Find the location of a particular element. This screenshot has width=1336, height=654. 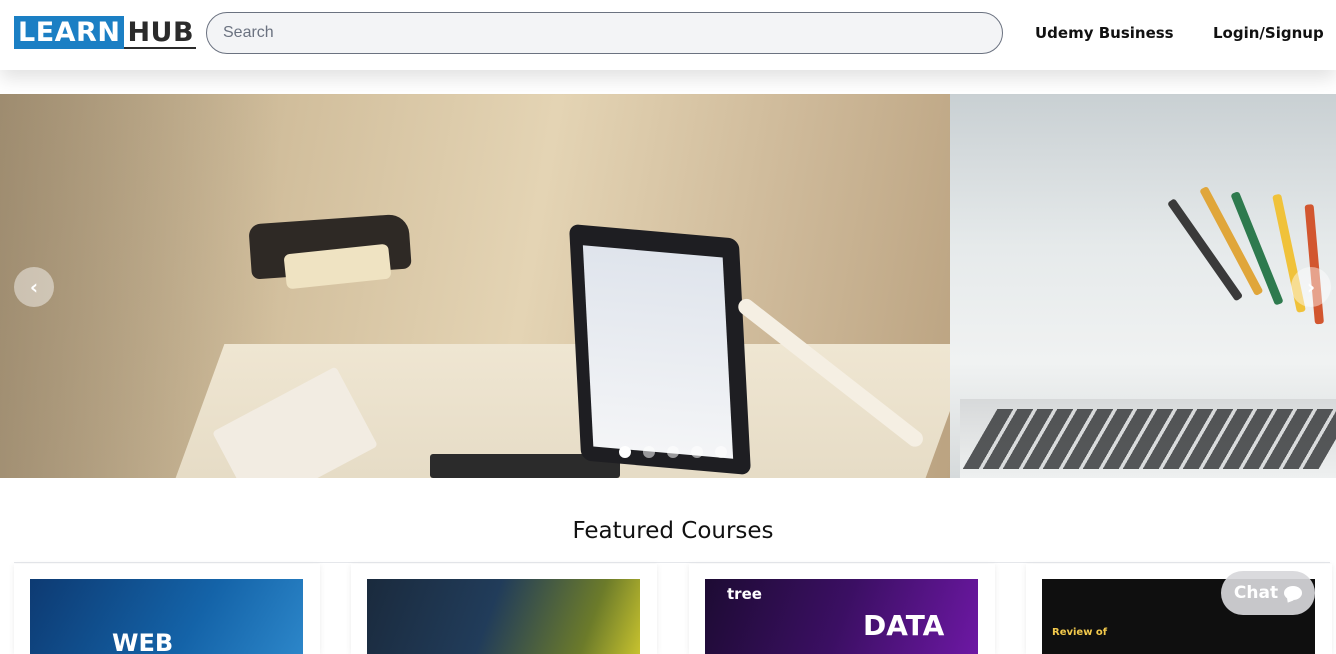

logo-learn-text: LEARN is located at coordinates (69, 32).